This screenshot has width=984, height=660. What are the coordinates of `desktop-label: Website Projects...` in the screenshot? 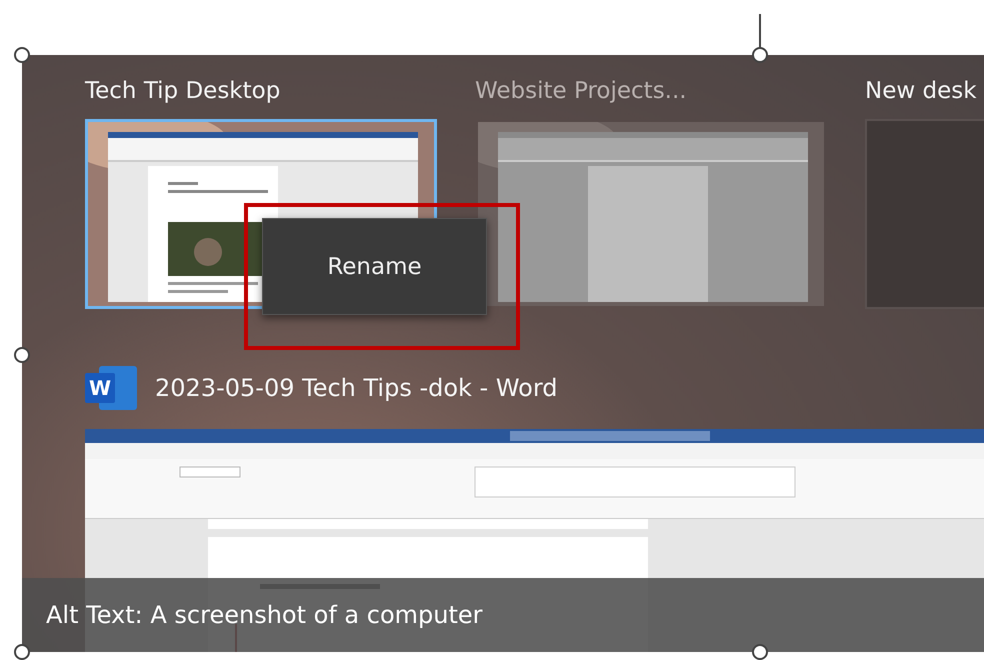 It's located at (581, 91).